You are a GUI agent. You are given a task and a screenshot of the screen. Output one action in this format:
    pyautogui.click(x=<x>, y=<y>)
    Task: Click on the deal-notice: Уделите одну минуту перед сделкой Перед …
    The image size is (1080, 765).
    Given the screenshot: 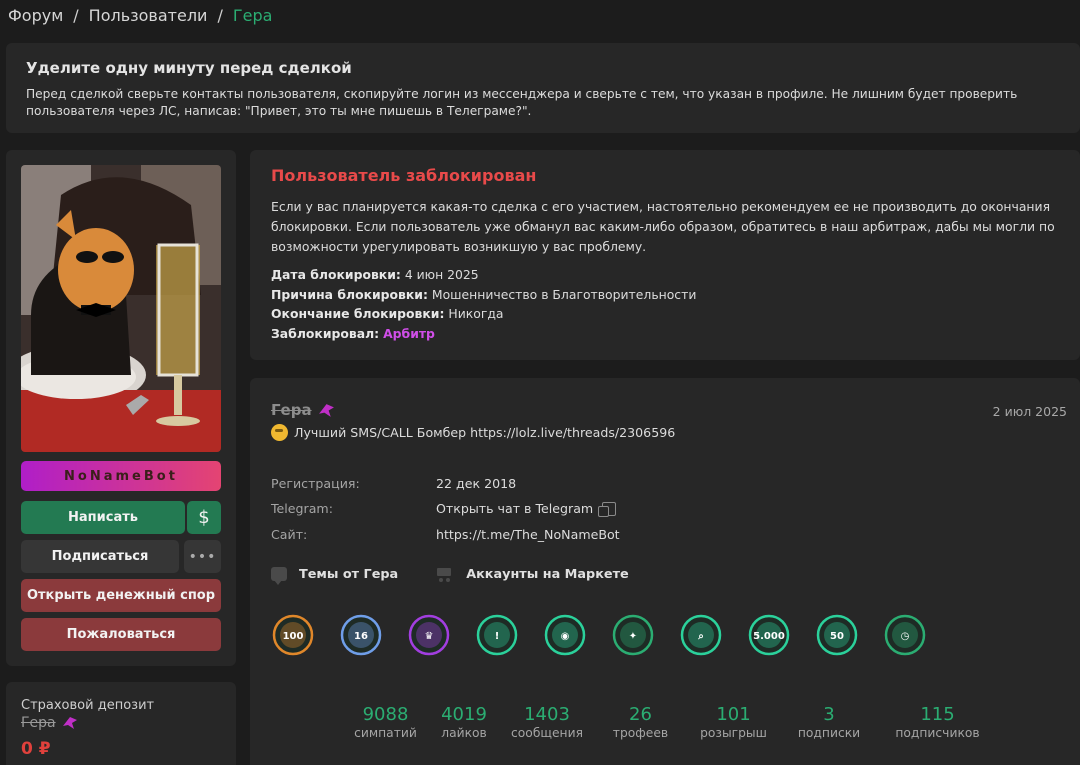 What is the action you would take?
    pyautogui.click(x=543, y=88)
    